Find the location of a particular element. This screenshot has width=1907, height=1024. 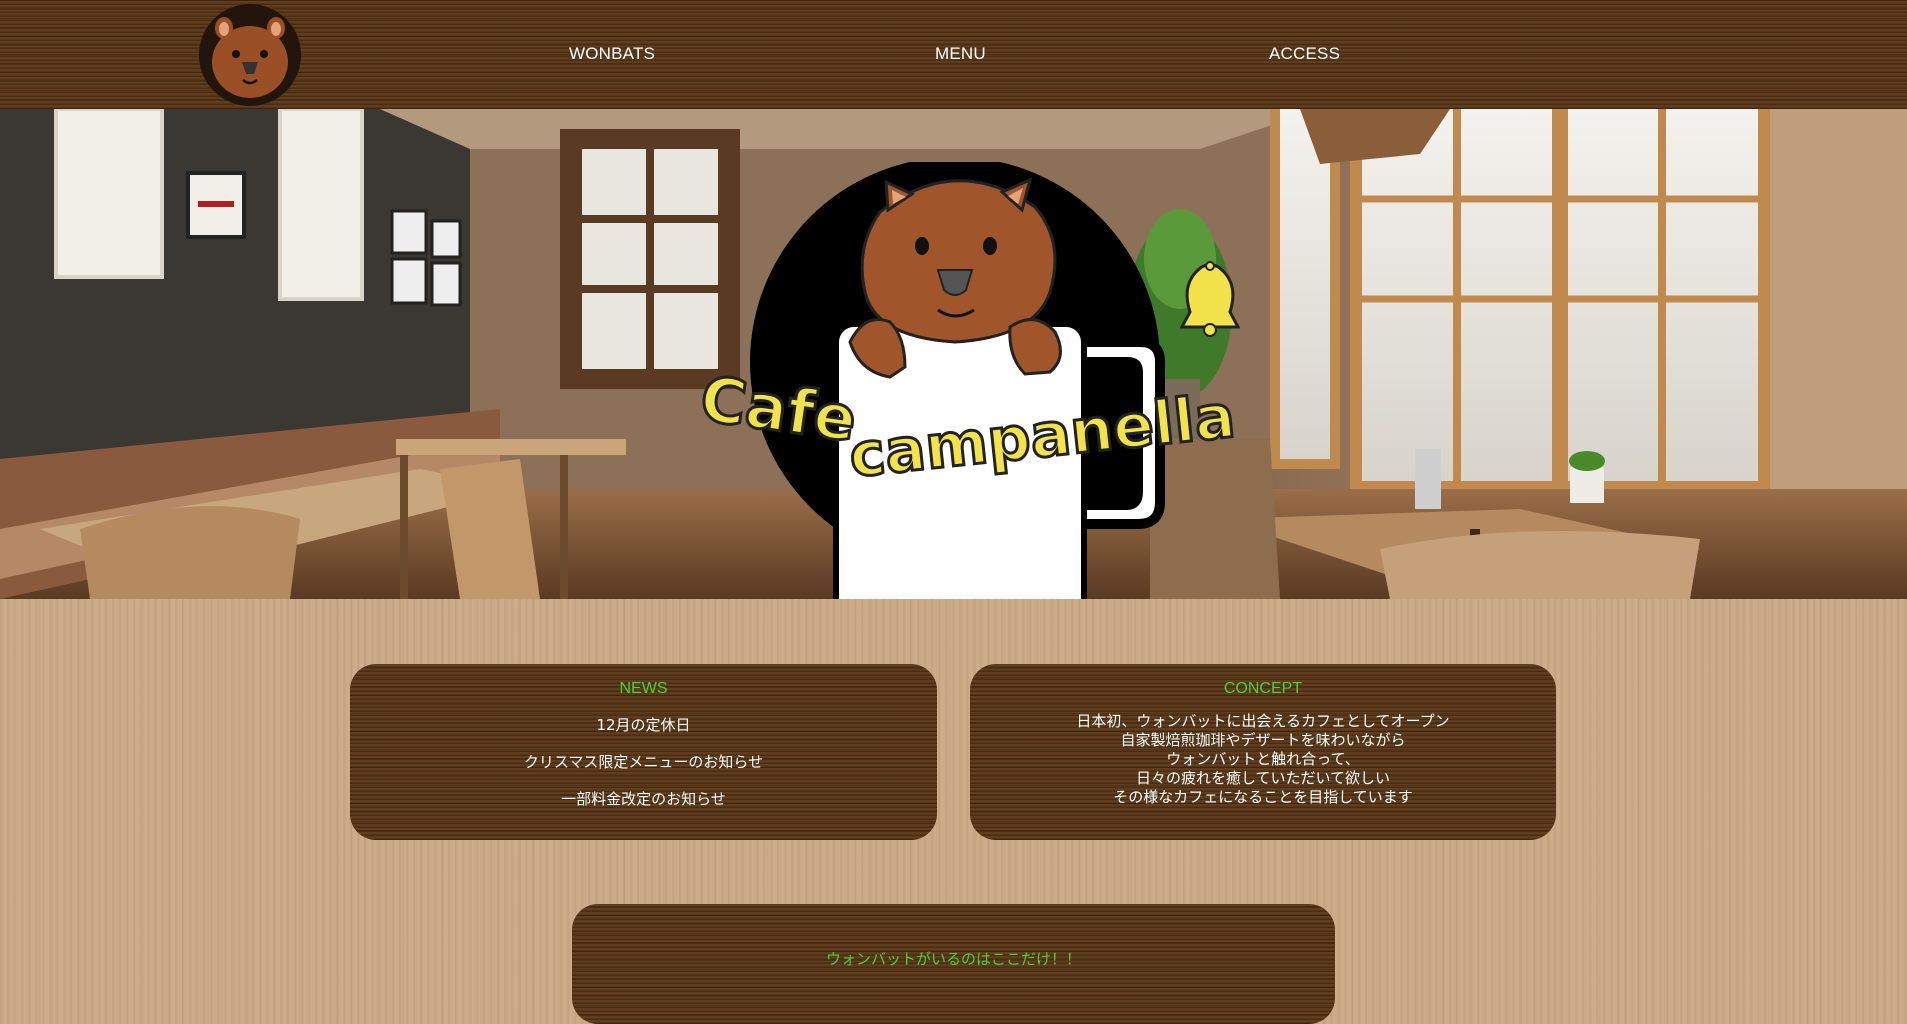

site-header: WONBATS MENU ACCESS is located at coordinates (953, 54).